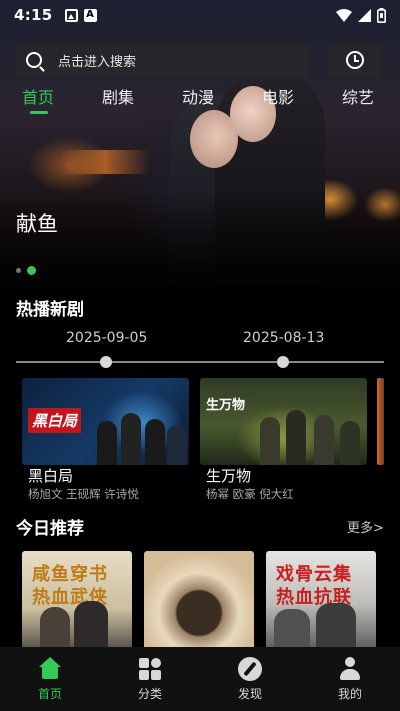  I want to click on search-bar: 点击进入搜索, so click(162, 60).